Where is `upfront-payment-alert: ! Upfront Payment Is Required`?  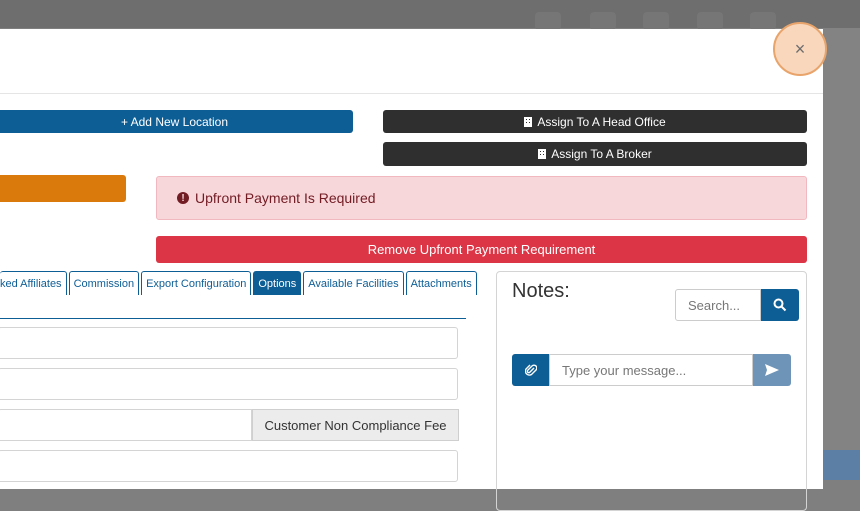
upfront-payment-alert: ! Upfront Payment Is Required is located at coordinates (481, 198).